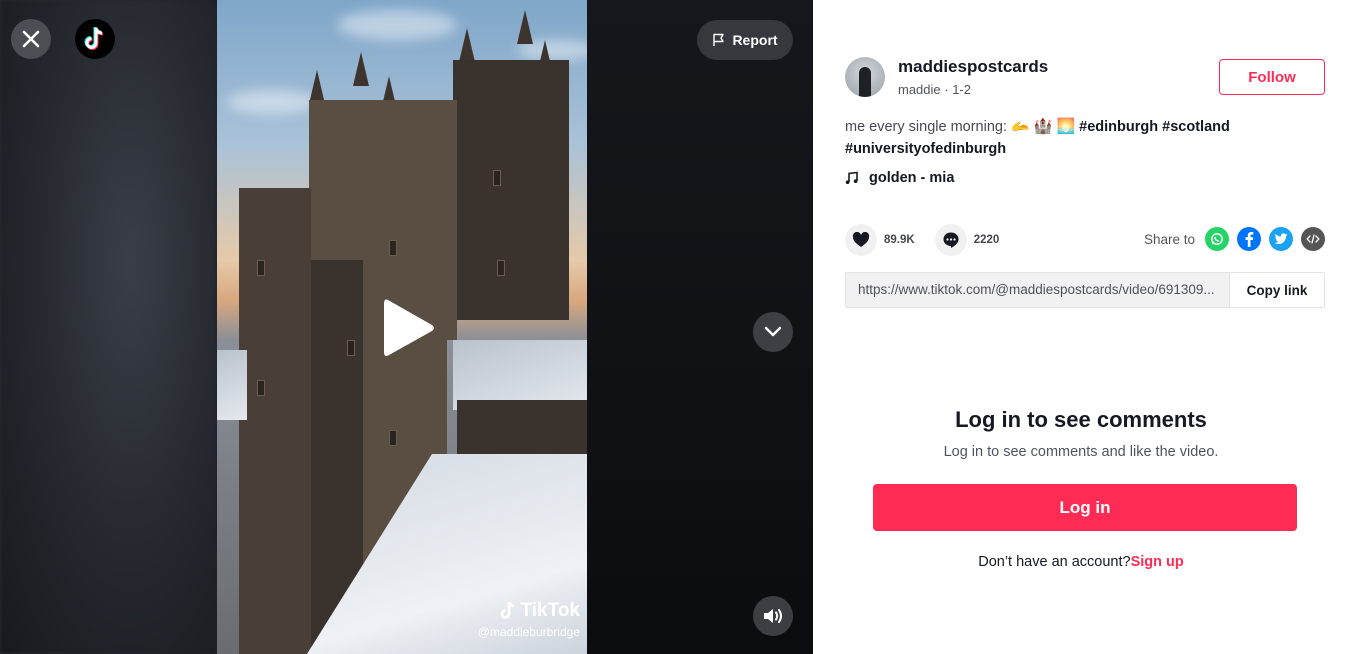 This screenshot has width=1349, height=654. I want to click on comment-button, so click(950, 240).